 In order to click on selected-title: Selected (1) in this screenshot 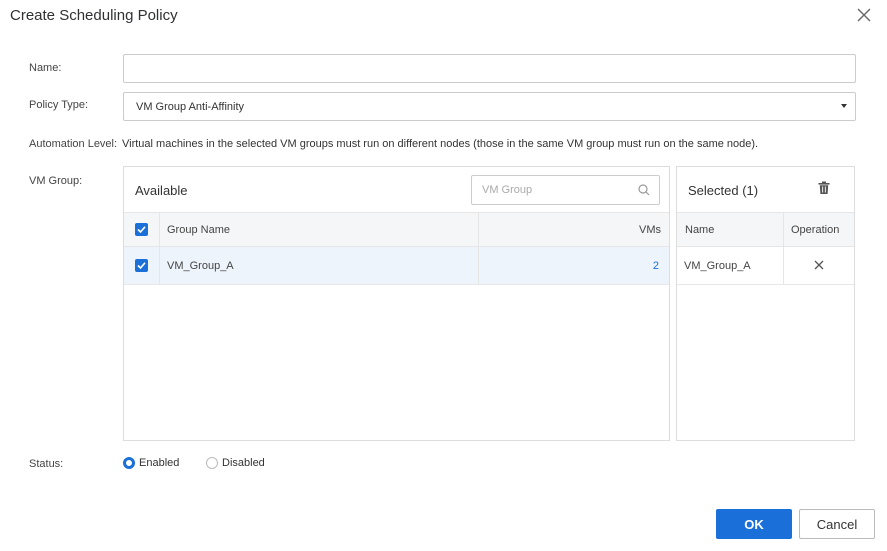, I will do `click(723, 190)`.